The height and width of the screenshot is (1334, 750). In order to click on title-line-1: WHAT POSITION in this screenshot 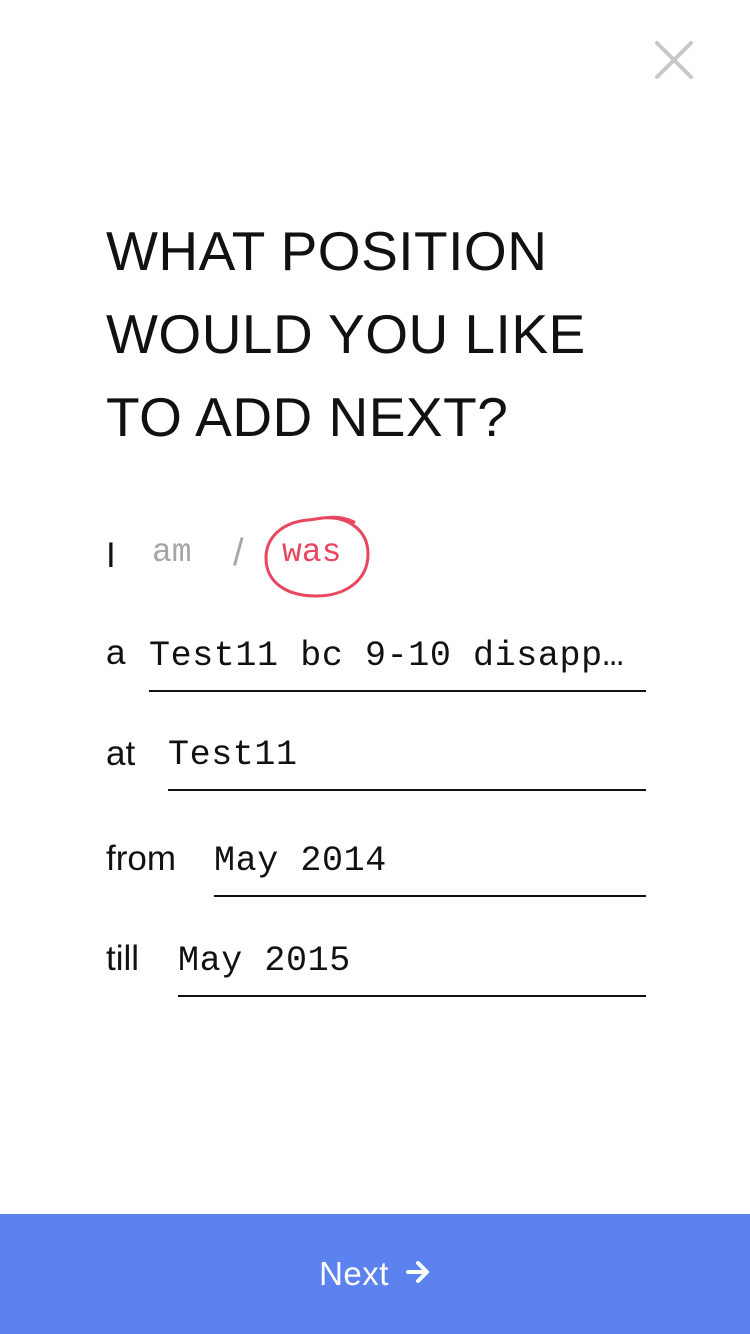, I will do `click(327, 251)`.